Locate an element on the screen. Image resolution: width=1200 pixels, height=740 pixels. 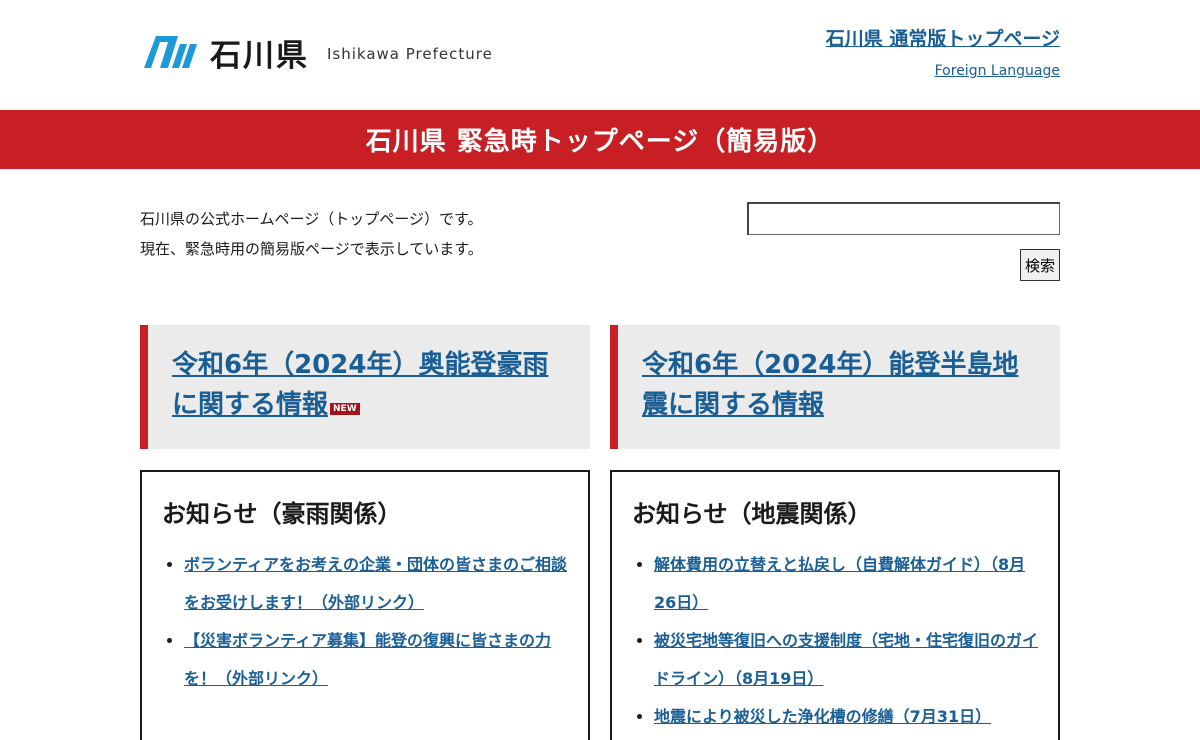
intro-line: 石川県の公式ホームページ（トップページ）です。 is located at coordinates (311, 219).